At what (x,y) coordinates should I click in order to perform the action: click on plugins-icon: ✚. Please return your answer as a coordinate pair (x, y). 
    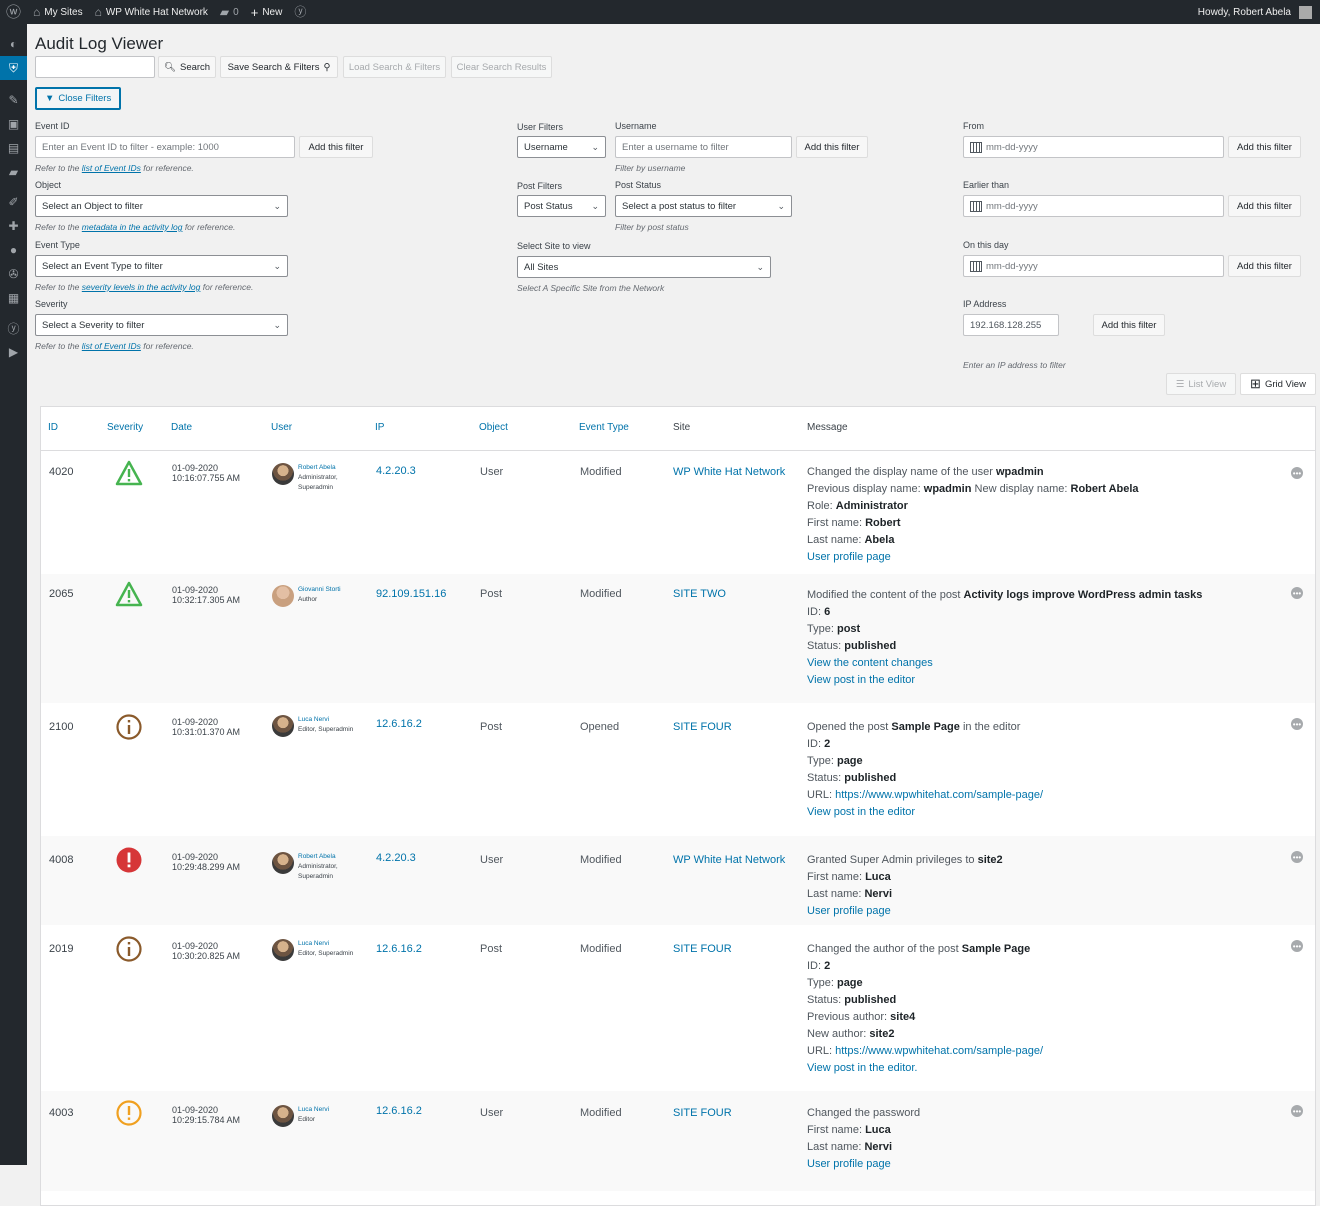
    Looking at the image, I should click on (13, 226).